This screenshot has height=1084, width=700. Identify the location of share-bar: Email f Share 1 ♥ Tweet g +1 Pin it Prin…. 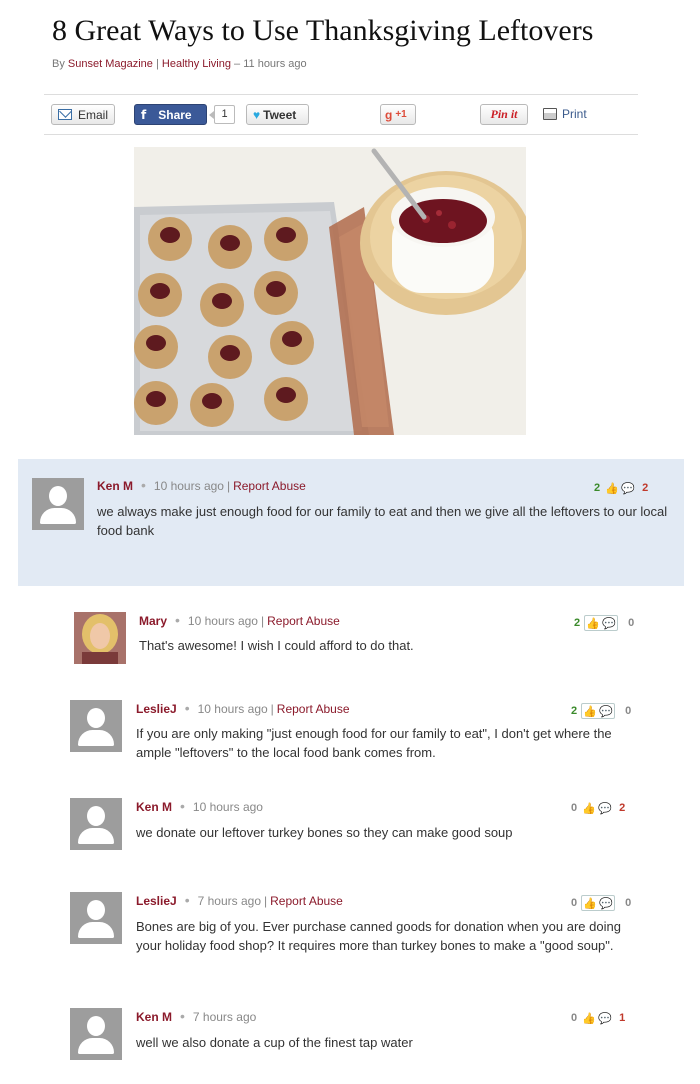
(341, 114).